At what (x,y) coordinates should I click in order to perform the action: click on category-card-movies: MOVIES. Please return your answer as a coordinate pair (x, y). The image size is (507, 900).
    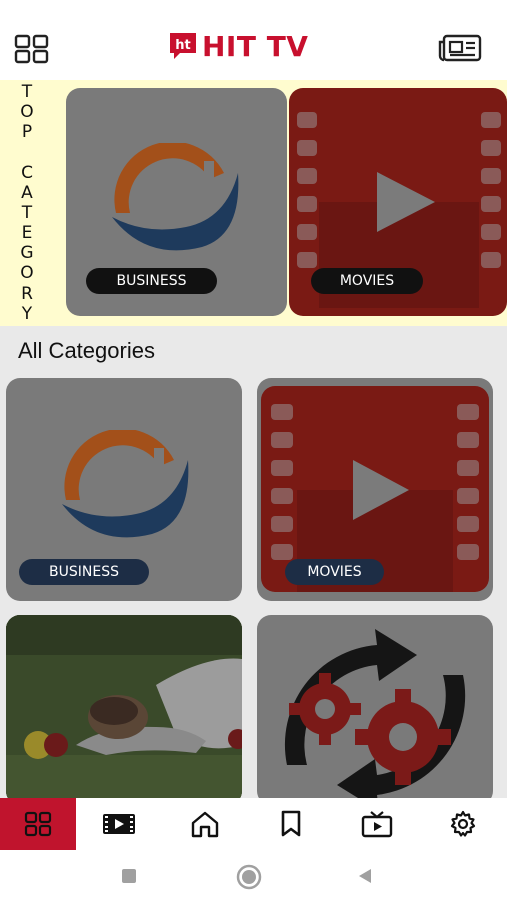
    Looking at the image, I should click on (375, 489).